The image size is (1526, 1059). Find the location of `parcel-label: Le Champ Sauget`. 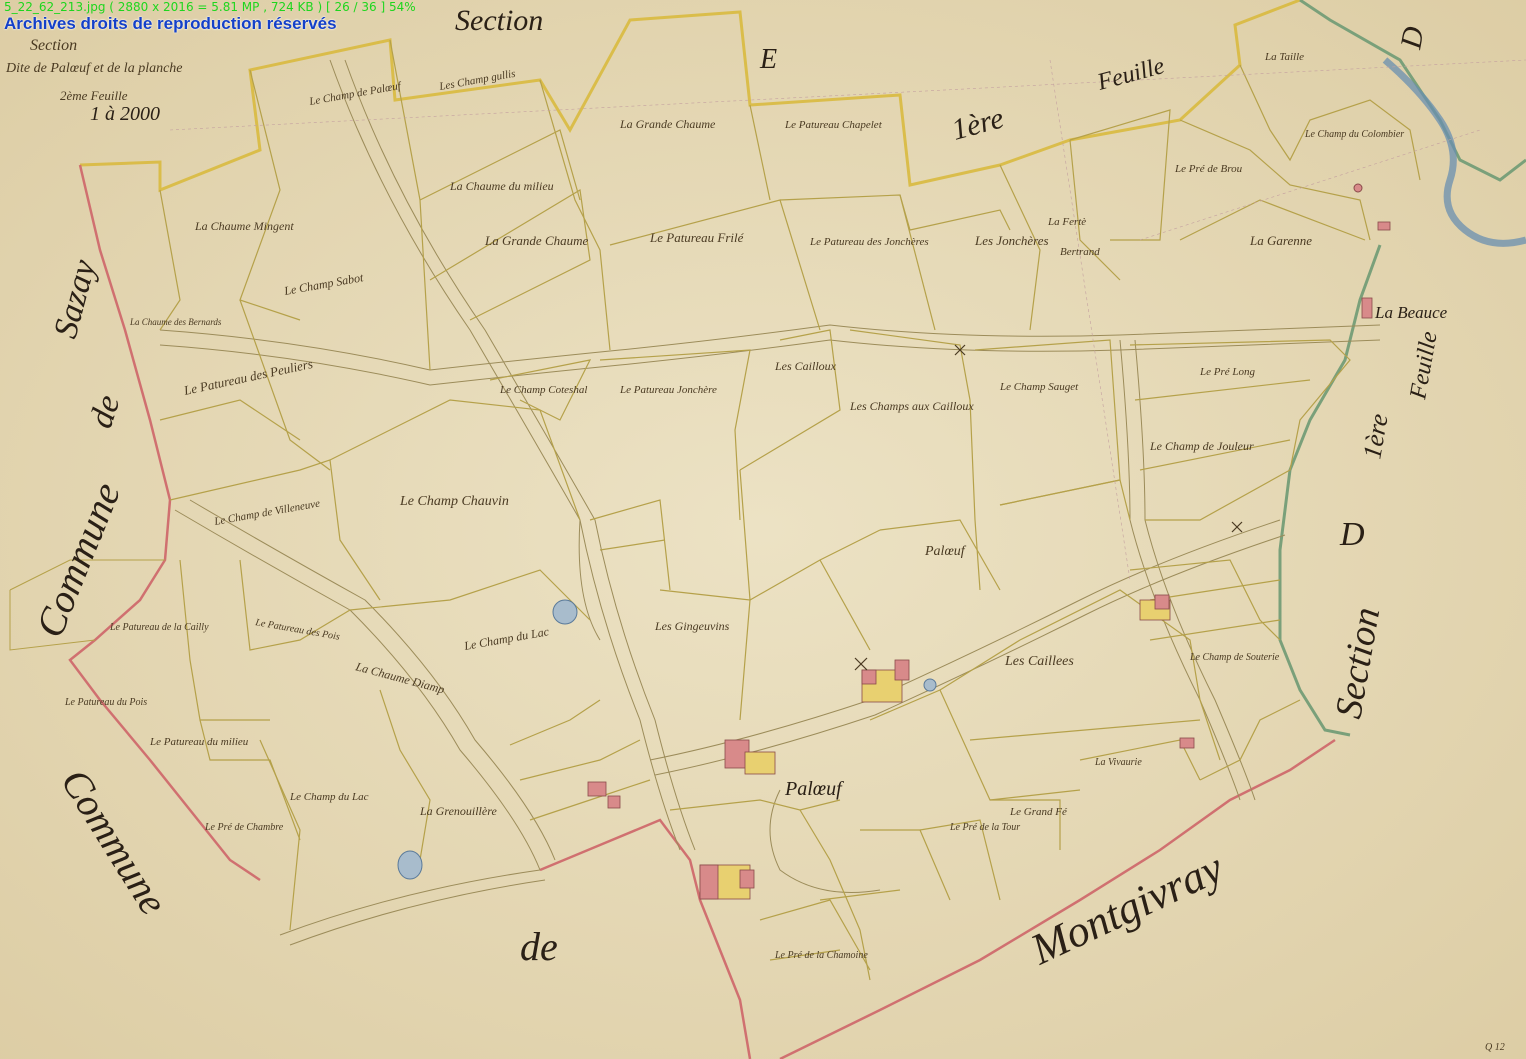

parcel-label: Le Champ Sauget is located at coordinates (1039, 387).